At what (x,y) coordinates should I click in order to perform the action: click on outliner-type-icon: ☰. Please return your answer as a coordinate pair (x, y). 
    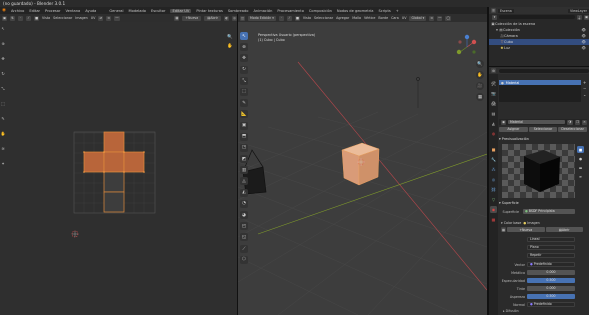
    Looking at the image, I should click on (493, 10).